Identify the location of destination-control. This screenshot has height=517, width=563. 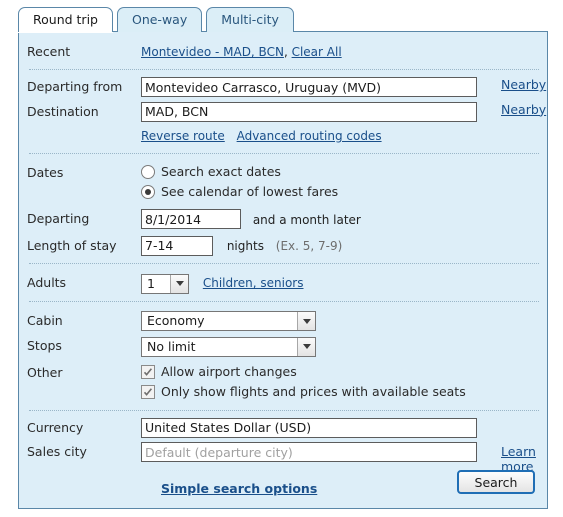
(344, 112).